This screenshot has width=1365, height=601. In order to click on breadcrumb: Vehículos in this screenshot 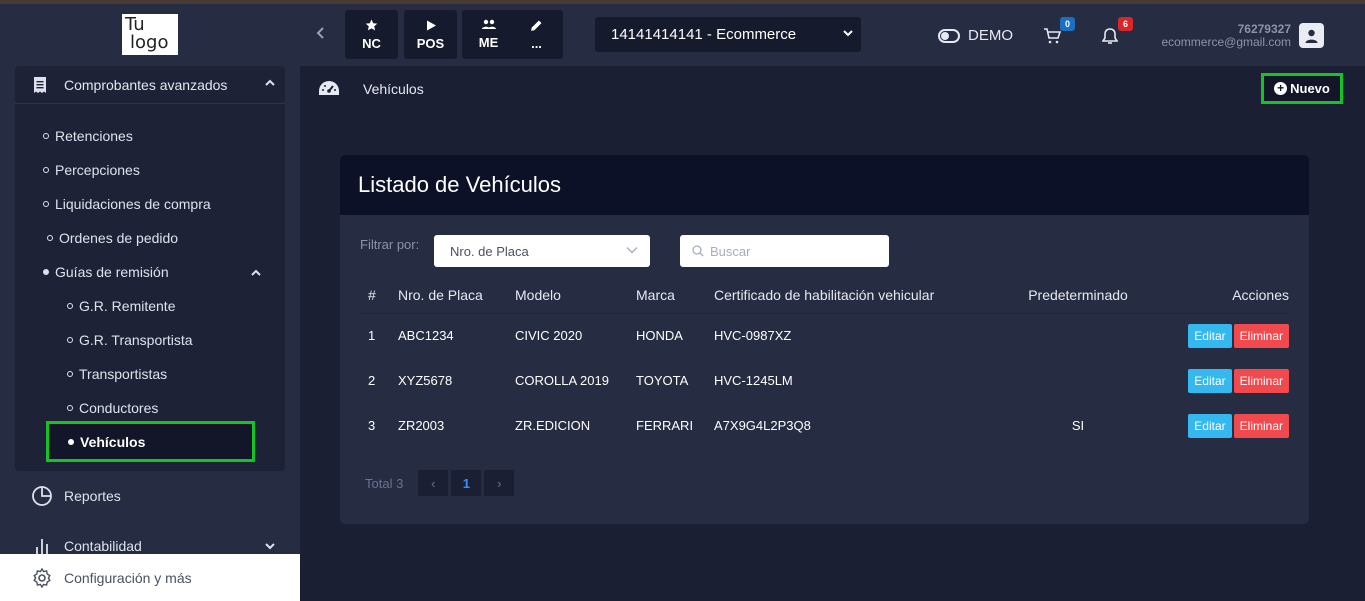, I will do `click(371, 89)`.